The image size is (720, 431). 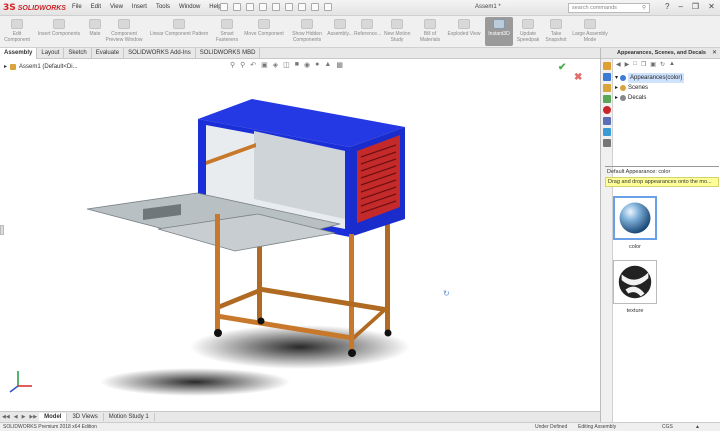 I want to click on apply-scene-icon: ▲, so click(x=327, y=65).